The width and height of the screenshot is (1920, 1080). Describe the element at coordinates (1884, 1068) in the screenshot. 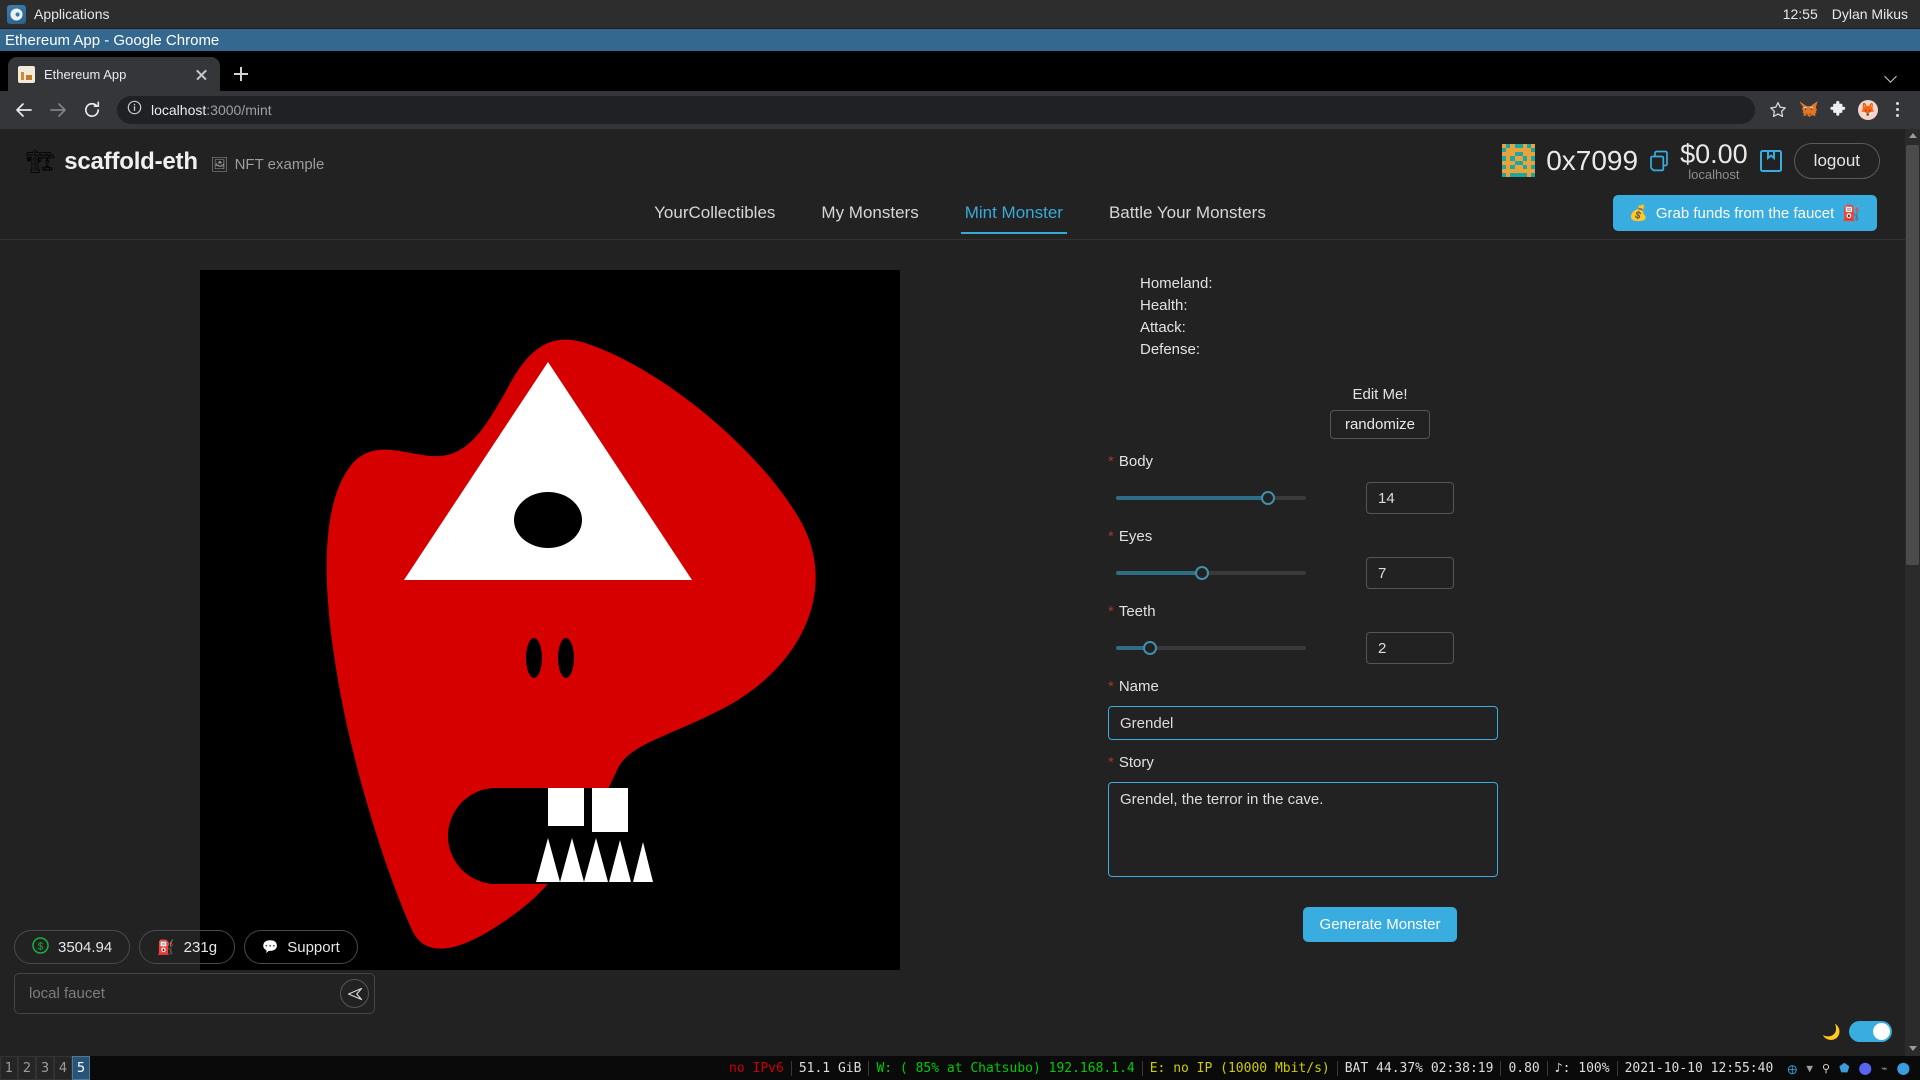

I see `mute-bell-icon: ⌁` at that location.